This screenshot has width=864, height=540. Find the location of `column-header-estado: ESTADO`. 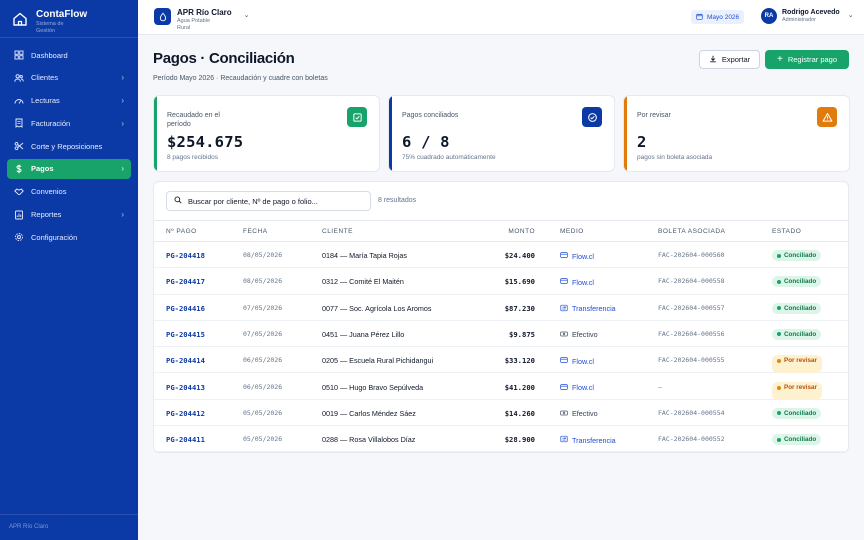

column-header-estado: ESTADO is located at coordinates (786, 231).